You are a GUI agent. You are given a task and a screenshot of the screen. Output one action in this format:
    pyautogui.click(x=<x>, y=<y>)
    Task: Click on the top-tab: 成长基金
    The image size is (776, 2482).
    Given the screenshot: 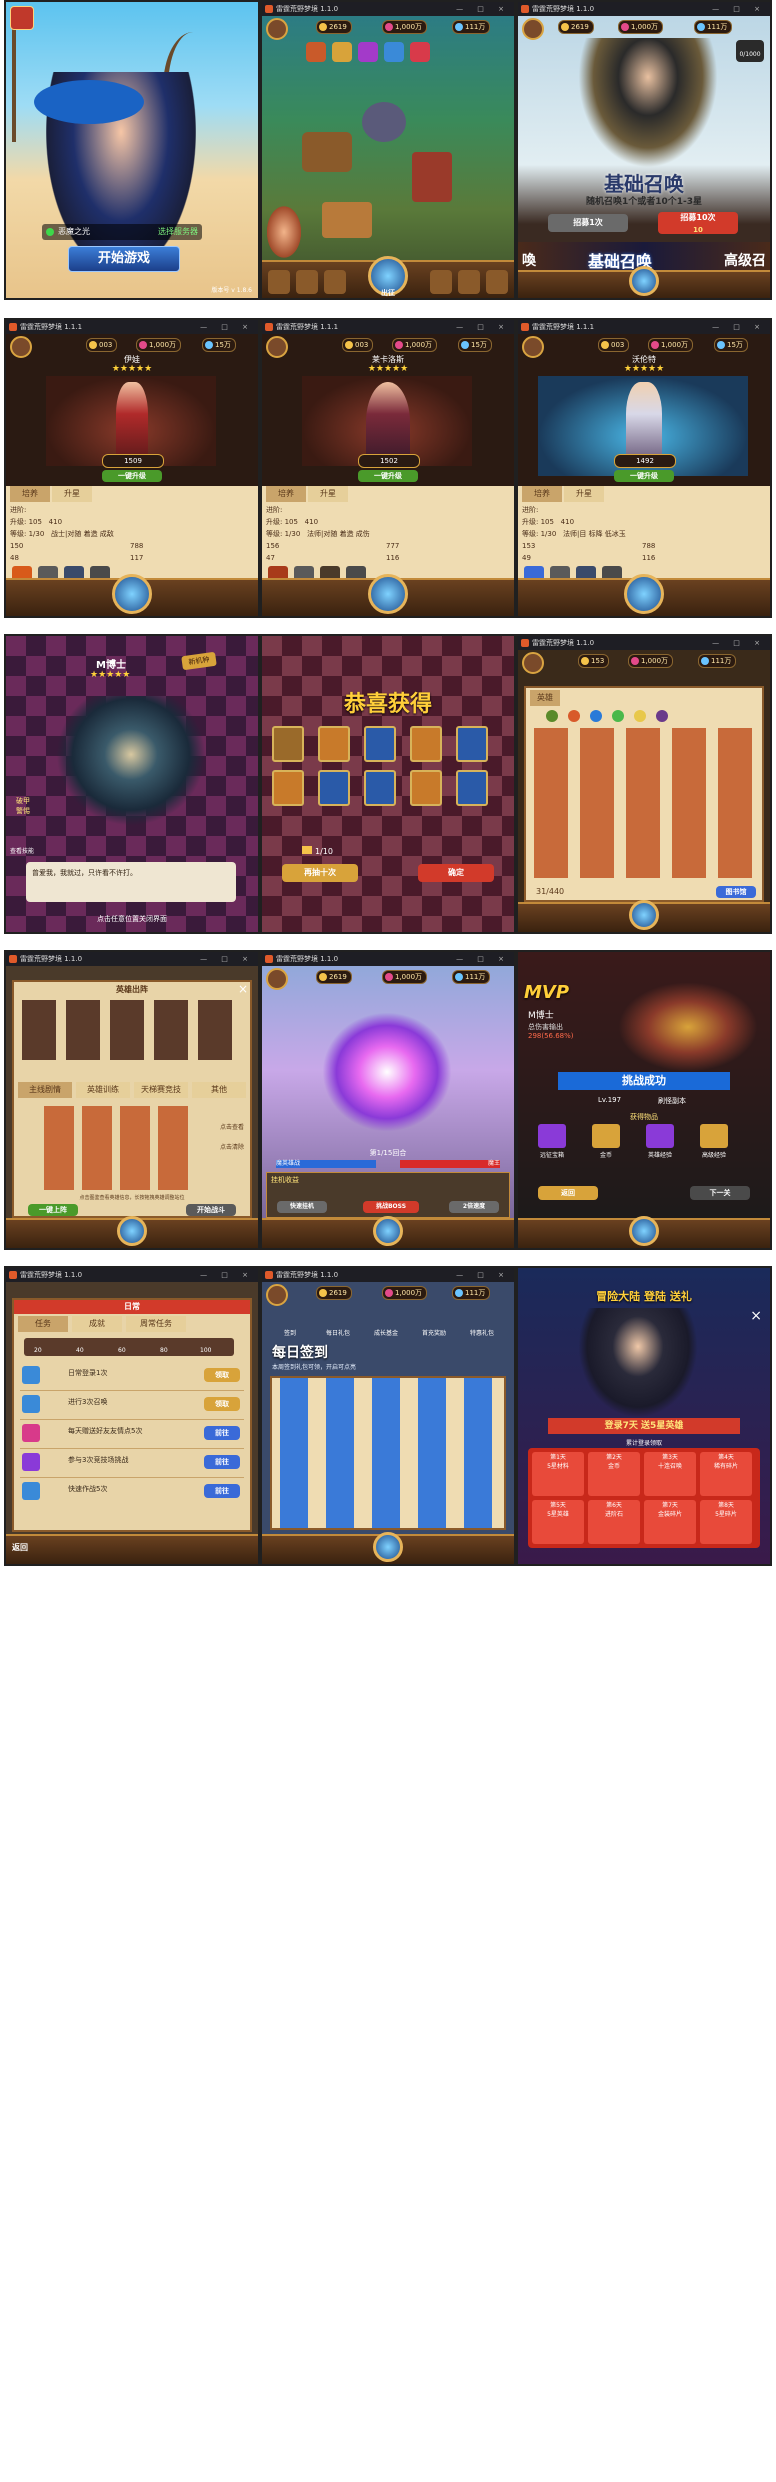 What is the action you would take?
    pyautogui.click(x=386, y=1332)
    